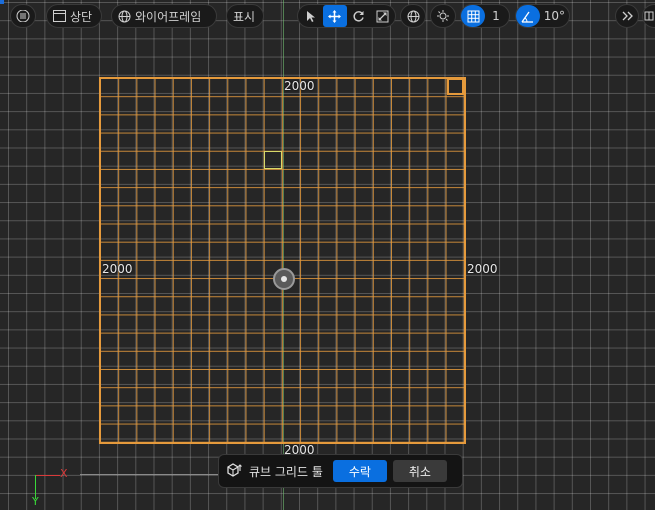 The height and width of the screenshot is (510, 655). Describe the element at coordinates (528, 16) in the screenshot. I see `angle-snap-icon` at that location.